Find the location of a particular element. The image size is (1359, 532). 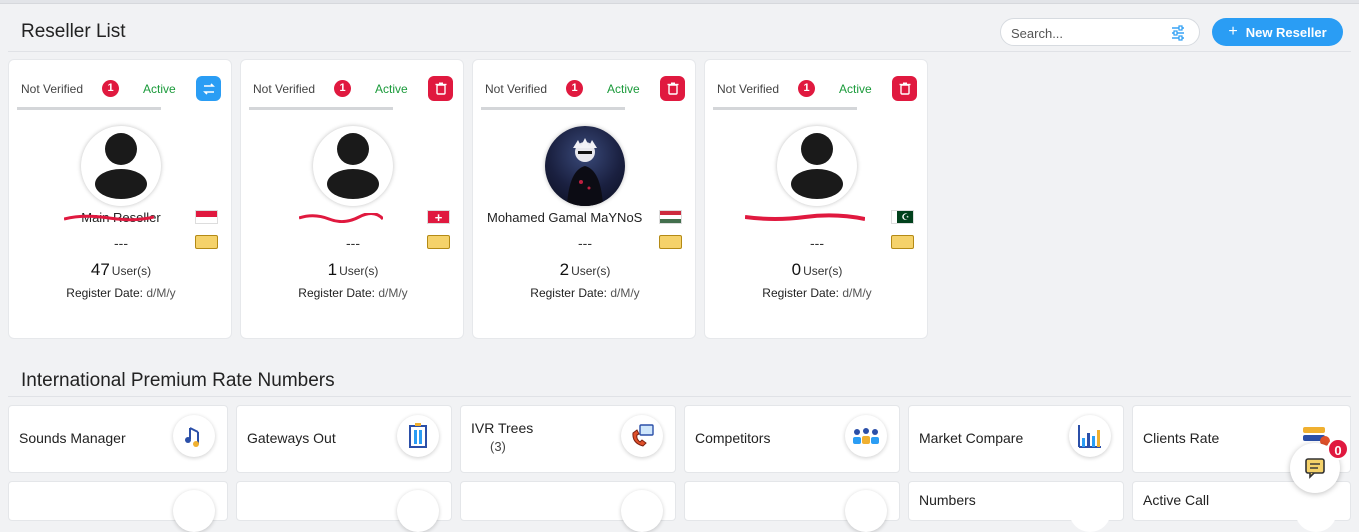

plus-icon: + is located at coordinates (1233, 31).